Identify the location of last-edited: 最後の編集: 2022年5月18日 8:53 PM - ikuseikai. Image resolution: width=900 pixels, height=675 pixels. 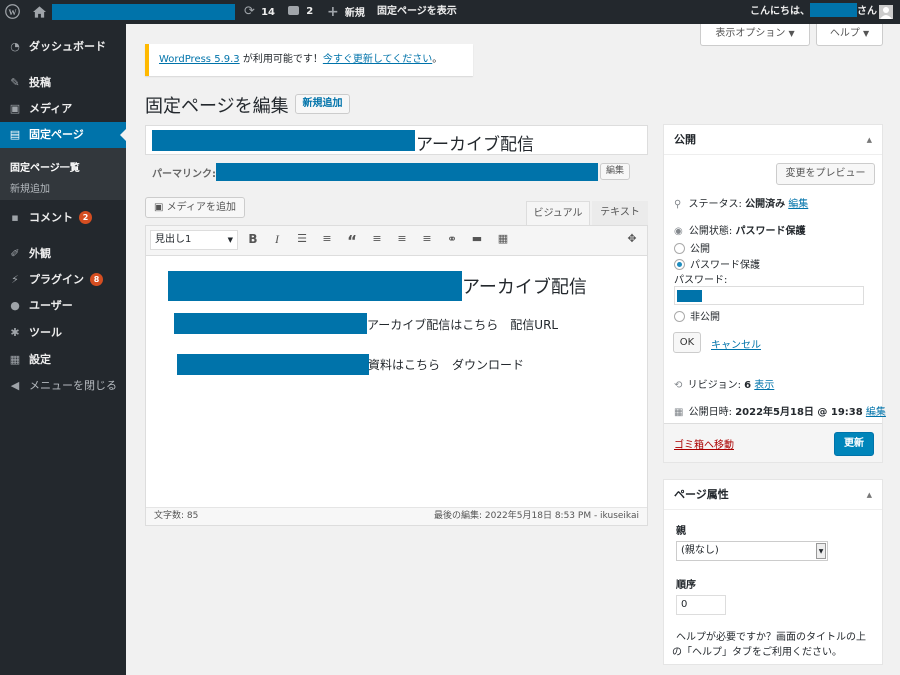
(536, 516).